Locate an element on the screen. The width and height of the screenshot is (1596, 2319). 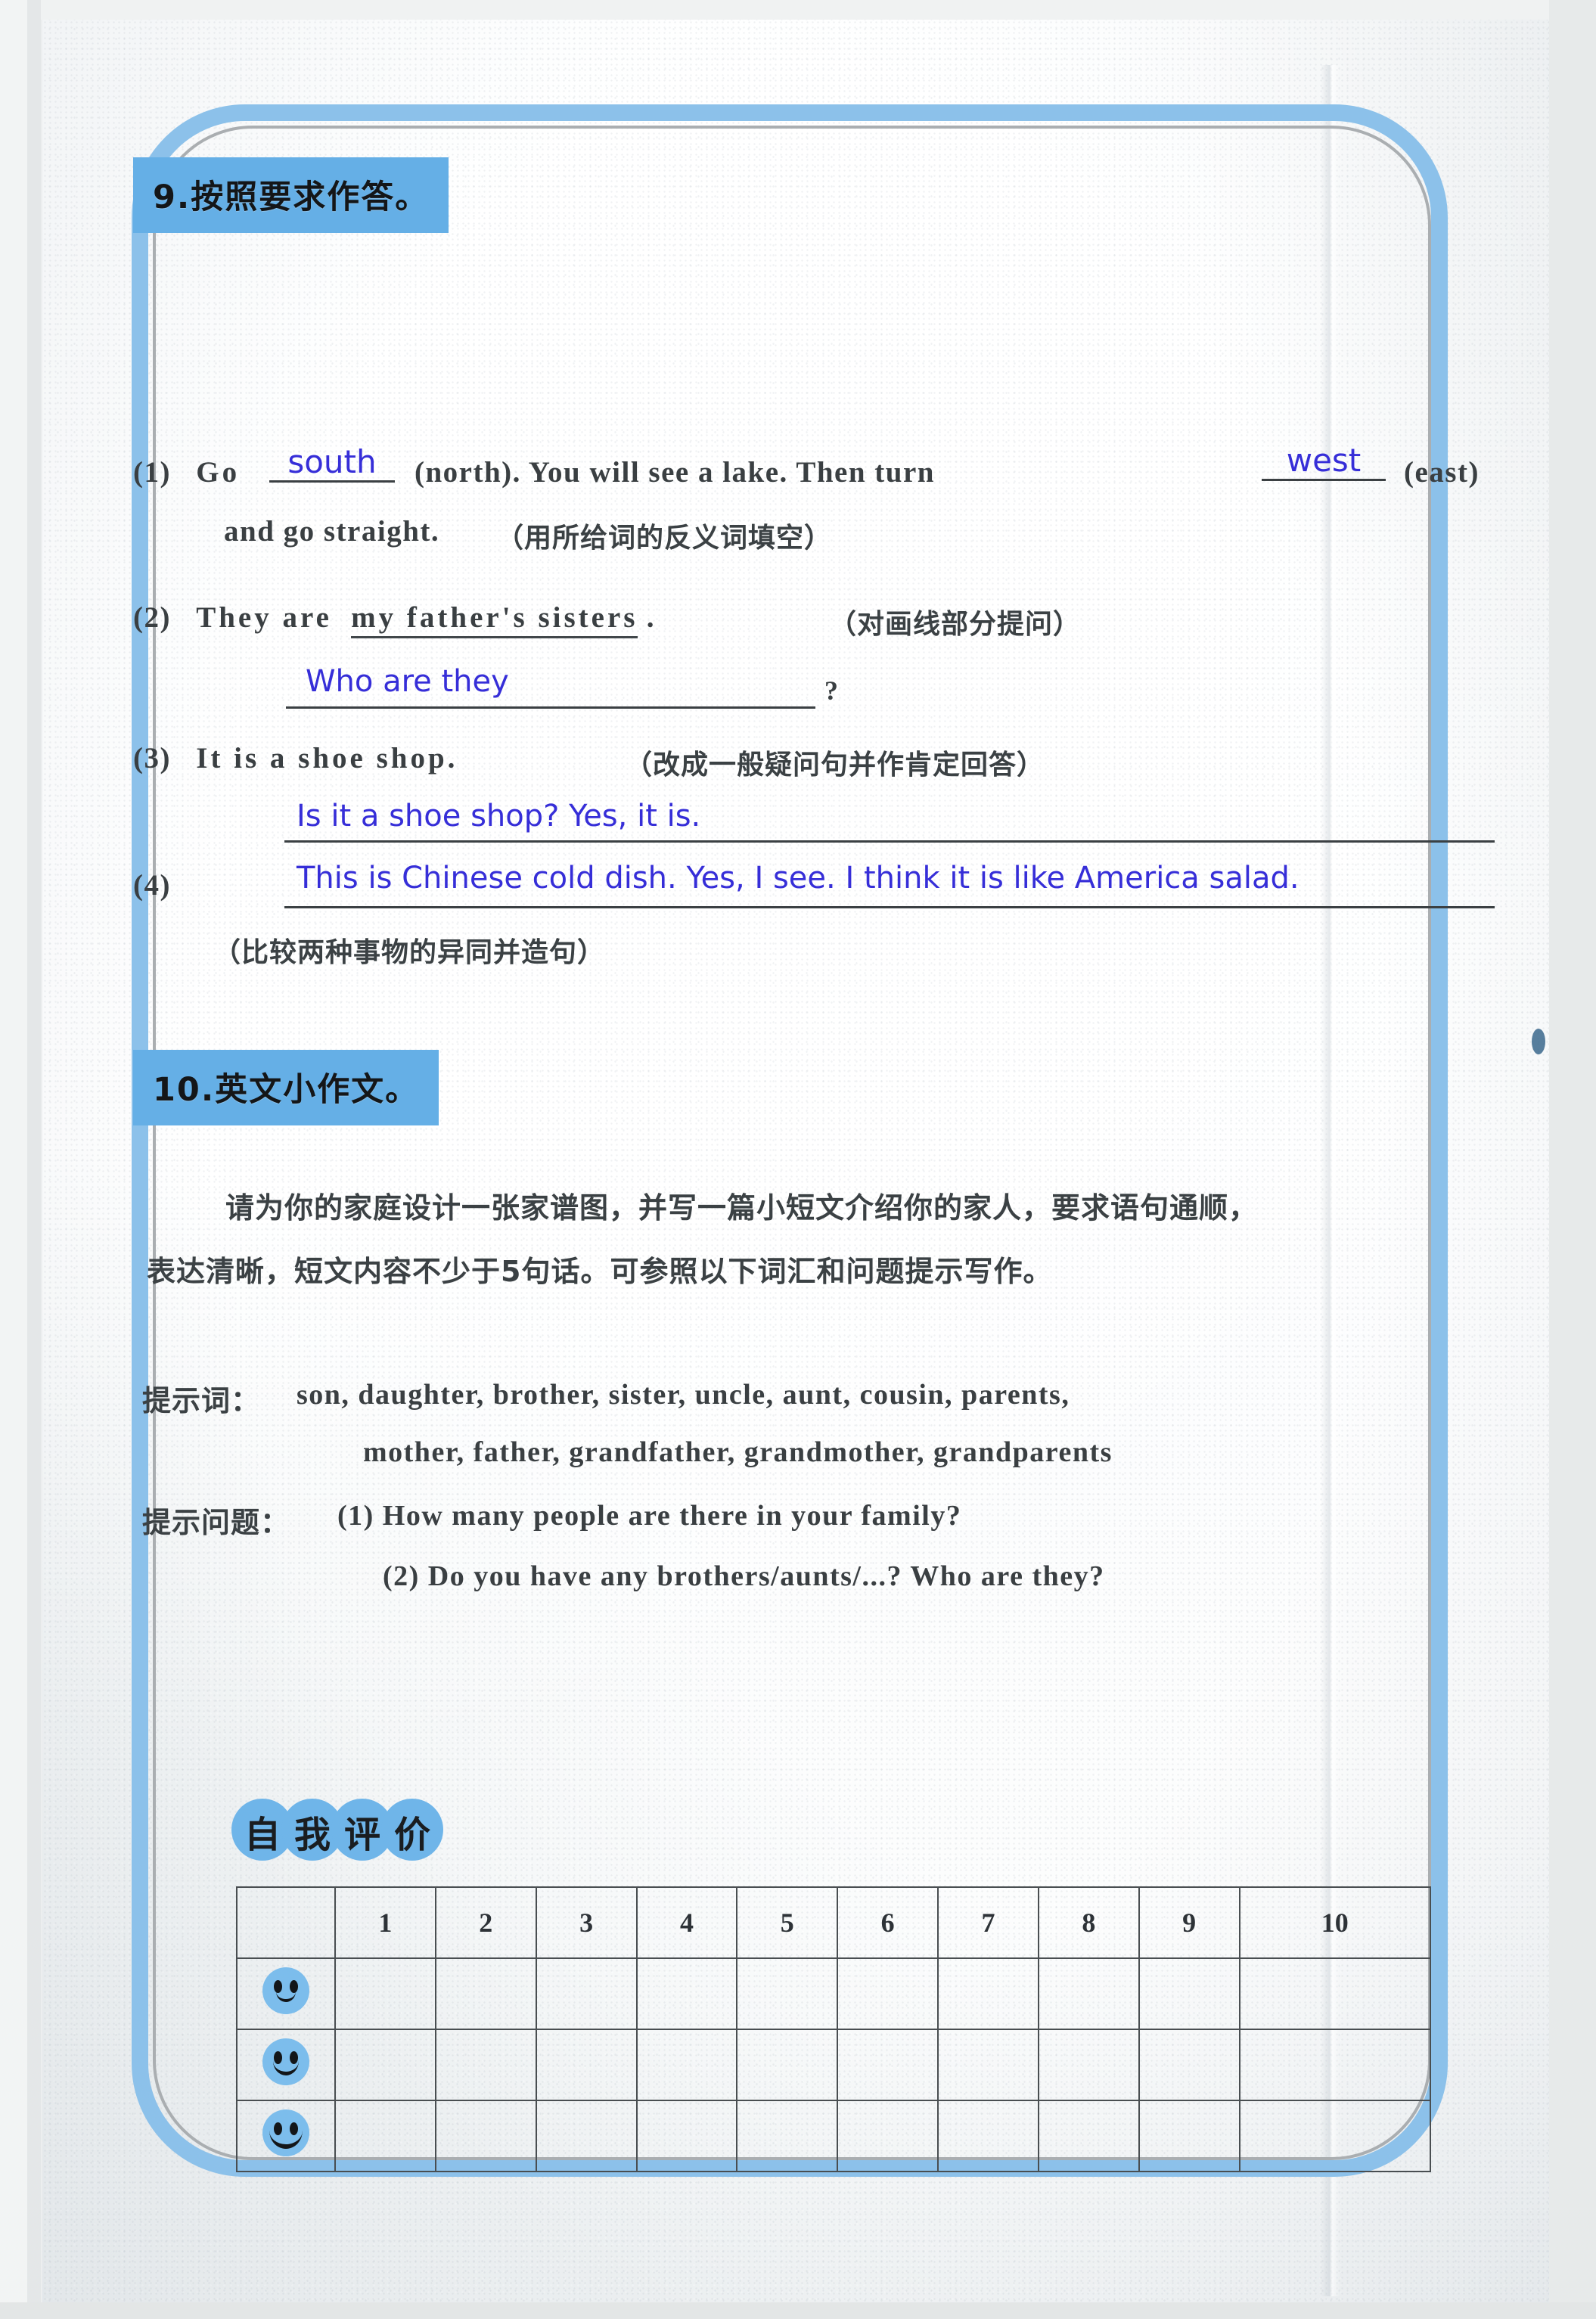
scan-margin-left-inner is located at coordinates (34, 1159).